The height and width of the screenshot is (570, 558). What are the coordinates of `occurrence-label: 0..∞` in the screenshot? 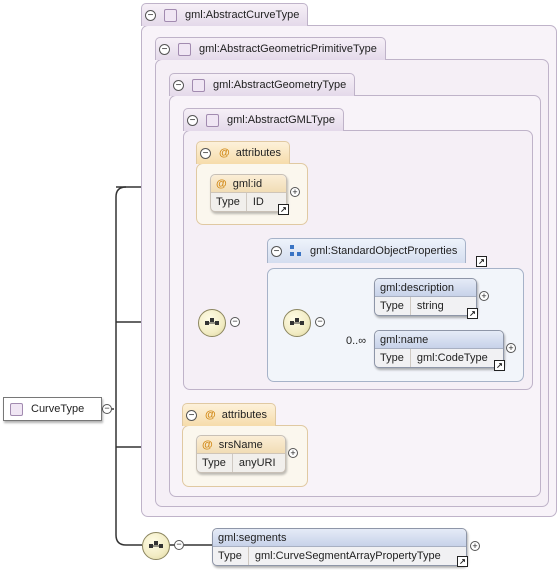 It's located at (356, 341).